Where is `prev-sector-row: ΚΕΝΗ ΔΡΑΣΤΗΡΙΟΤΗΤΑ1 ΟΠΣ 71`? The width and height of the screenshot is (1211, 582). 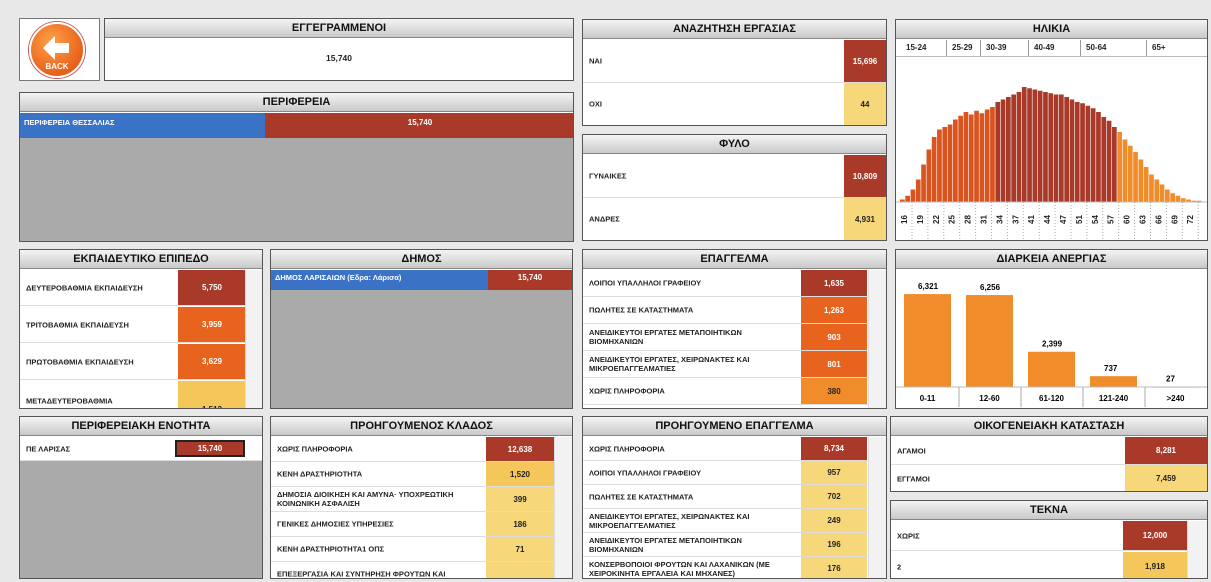 prev-sector-row: ΚΕΝΗ ΔΡΑΣΤΗΡΙΟΤΗΤΑ1 ΟΠΣ 71 is located at coordinates (421, 549).